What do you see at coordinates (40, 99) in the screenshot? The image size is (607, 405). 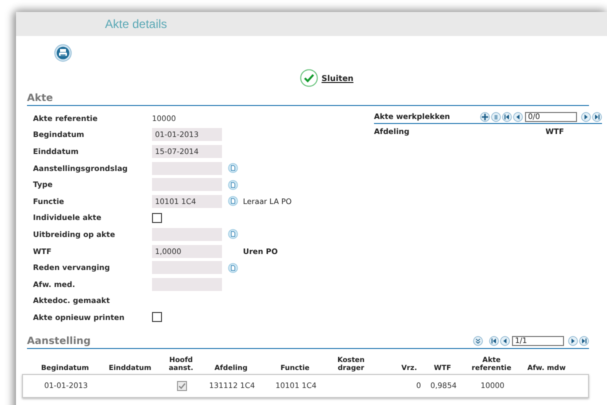 I see `section-heading: Akte` at bounding box center [40, 99].